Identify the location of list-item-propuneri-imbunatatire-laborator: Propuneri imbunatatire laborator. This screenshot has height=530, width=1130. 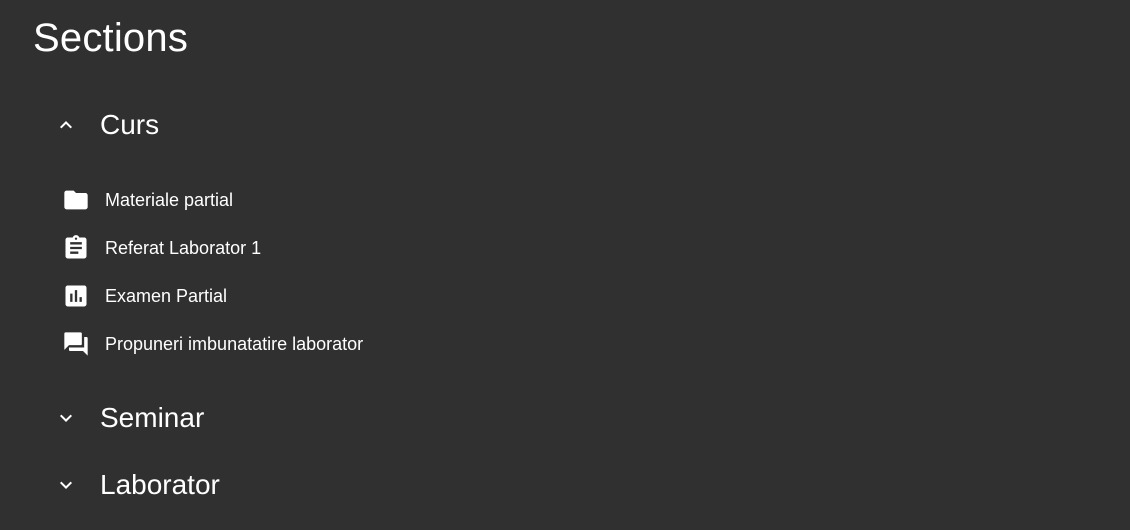
(212, 344).